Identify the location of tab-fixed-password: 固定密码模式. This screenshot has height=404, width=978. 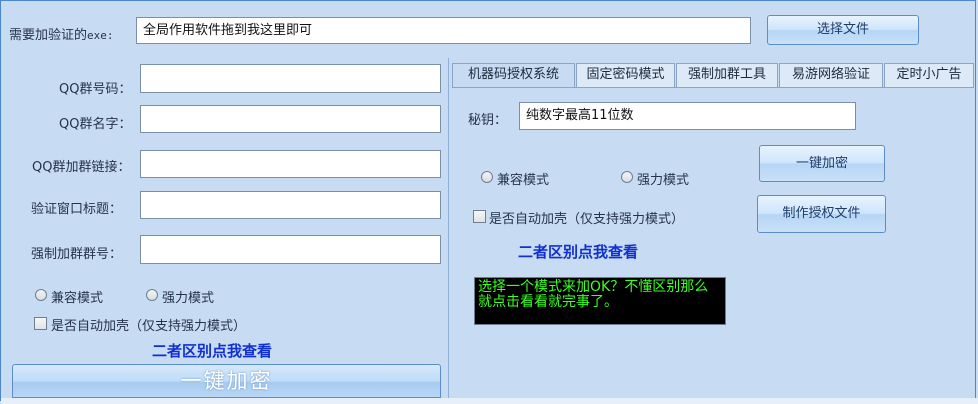
(625, 75).